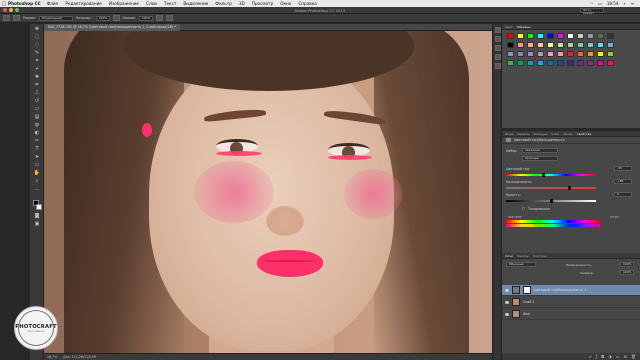 Image resolution: width=640 pixels, height=360 pixels. What do you see at coordinates (37, 215) in the screenshot?
I see `quick-mask-icon: ◙` at bounding box center [37, 215].